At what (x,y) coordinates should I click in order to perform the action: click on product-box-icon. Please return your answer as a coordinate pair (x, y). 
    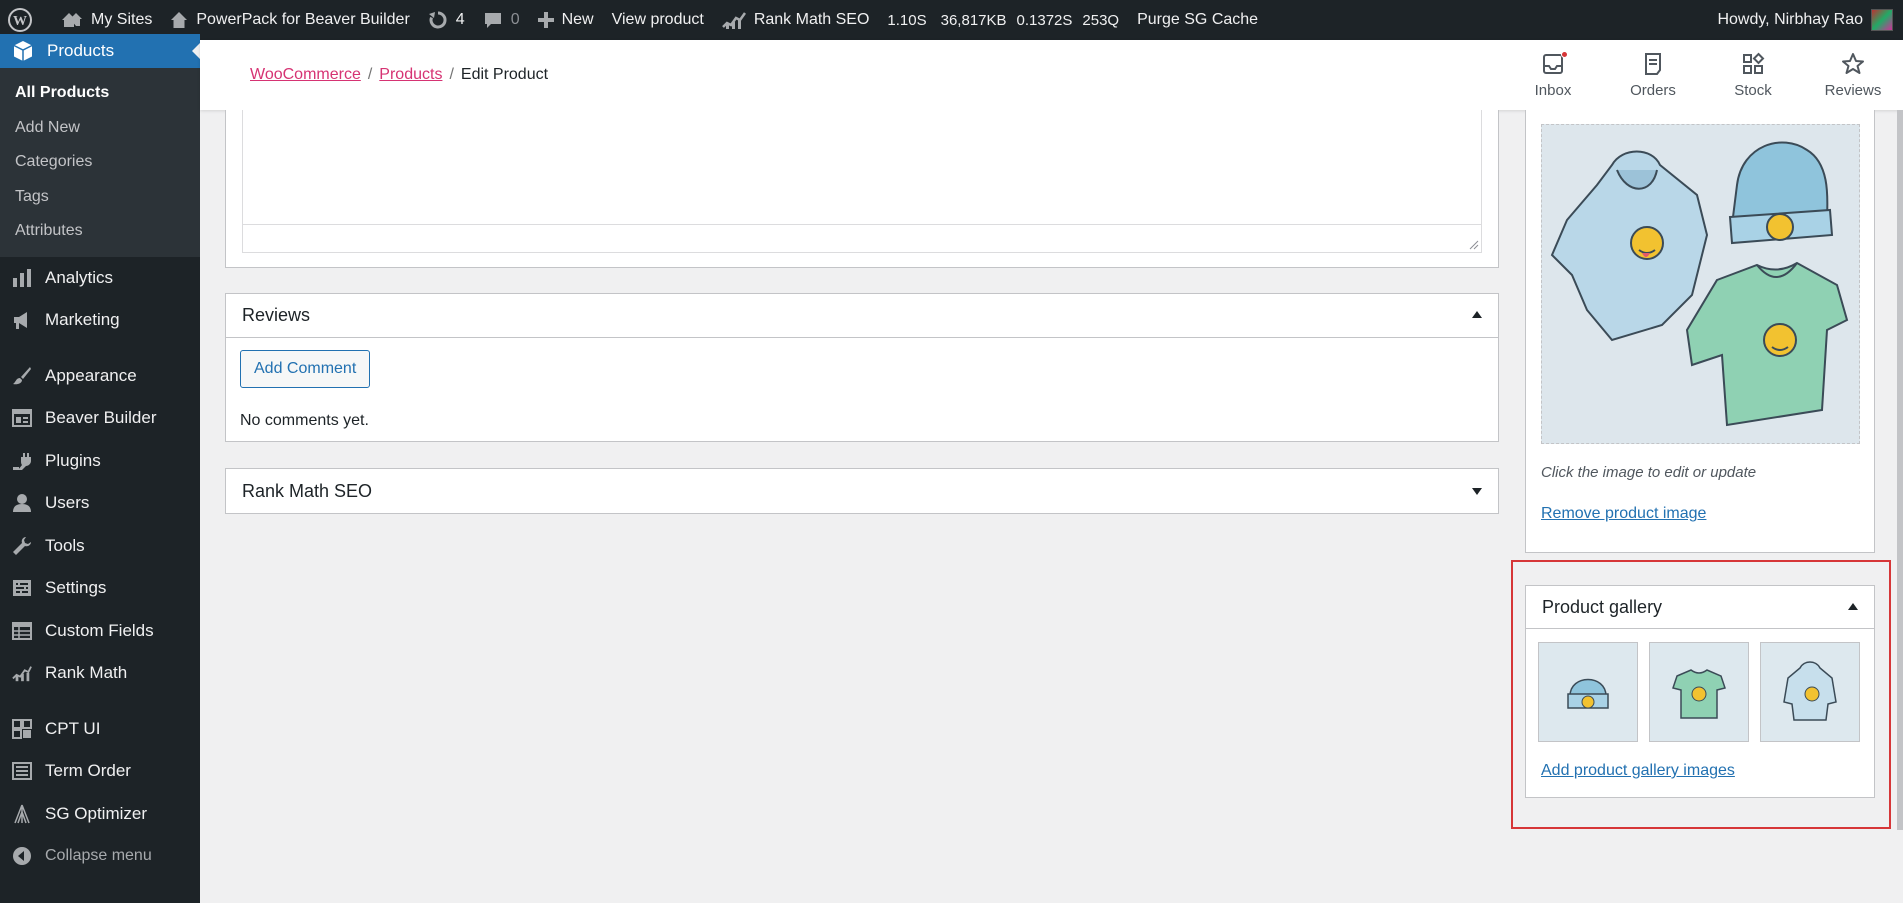
    Looking at the image, I should click on (23, 51).